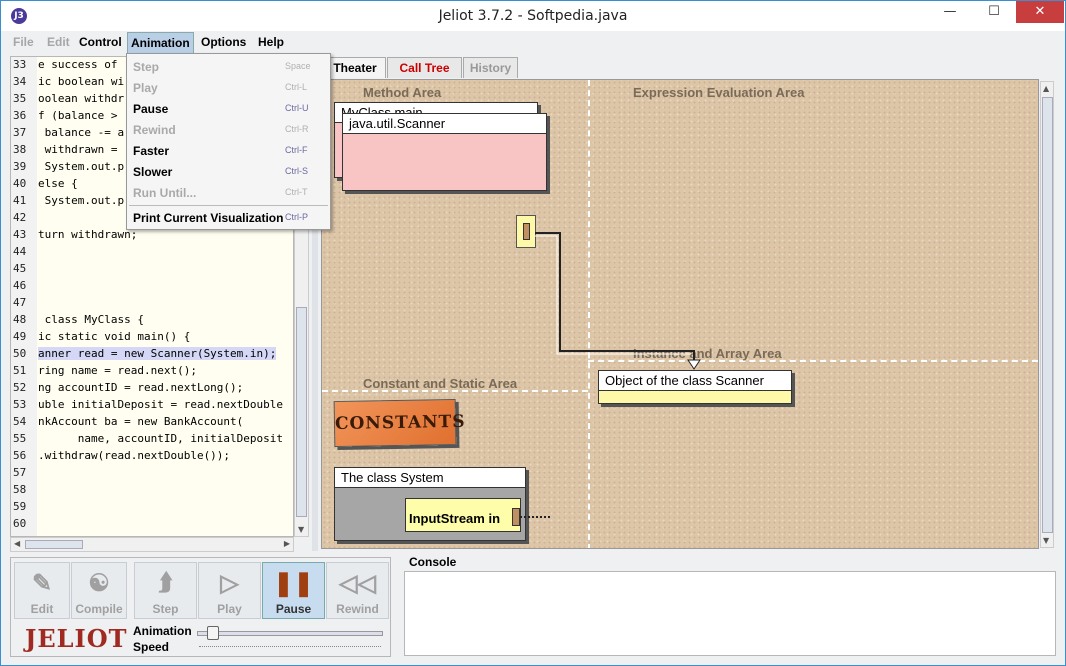 Image resolution: width=1066 pixels, height=666 pixels. Describe the element at coordinates (99, 609) in the screenshot. I see `compile-button-label: Compile` at that location.